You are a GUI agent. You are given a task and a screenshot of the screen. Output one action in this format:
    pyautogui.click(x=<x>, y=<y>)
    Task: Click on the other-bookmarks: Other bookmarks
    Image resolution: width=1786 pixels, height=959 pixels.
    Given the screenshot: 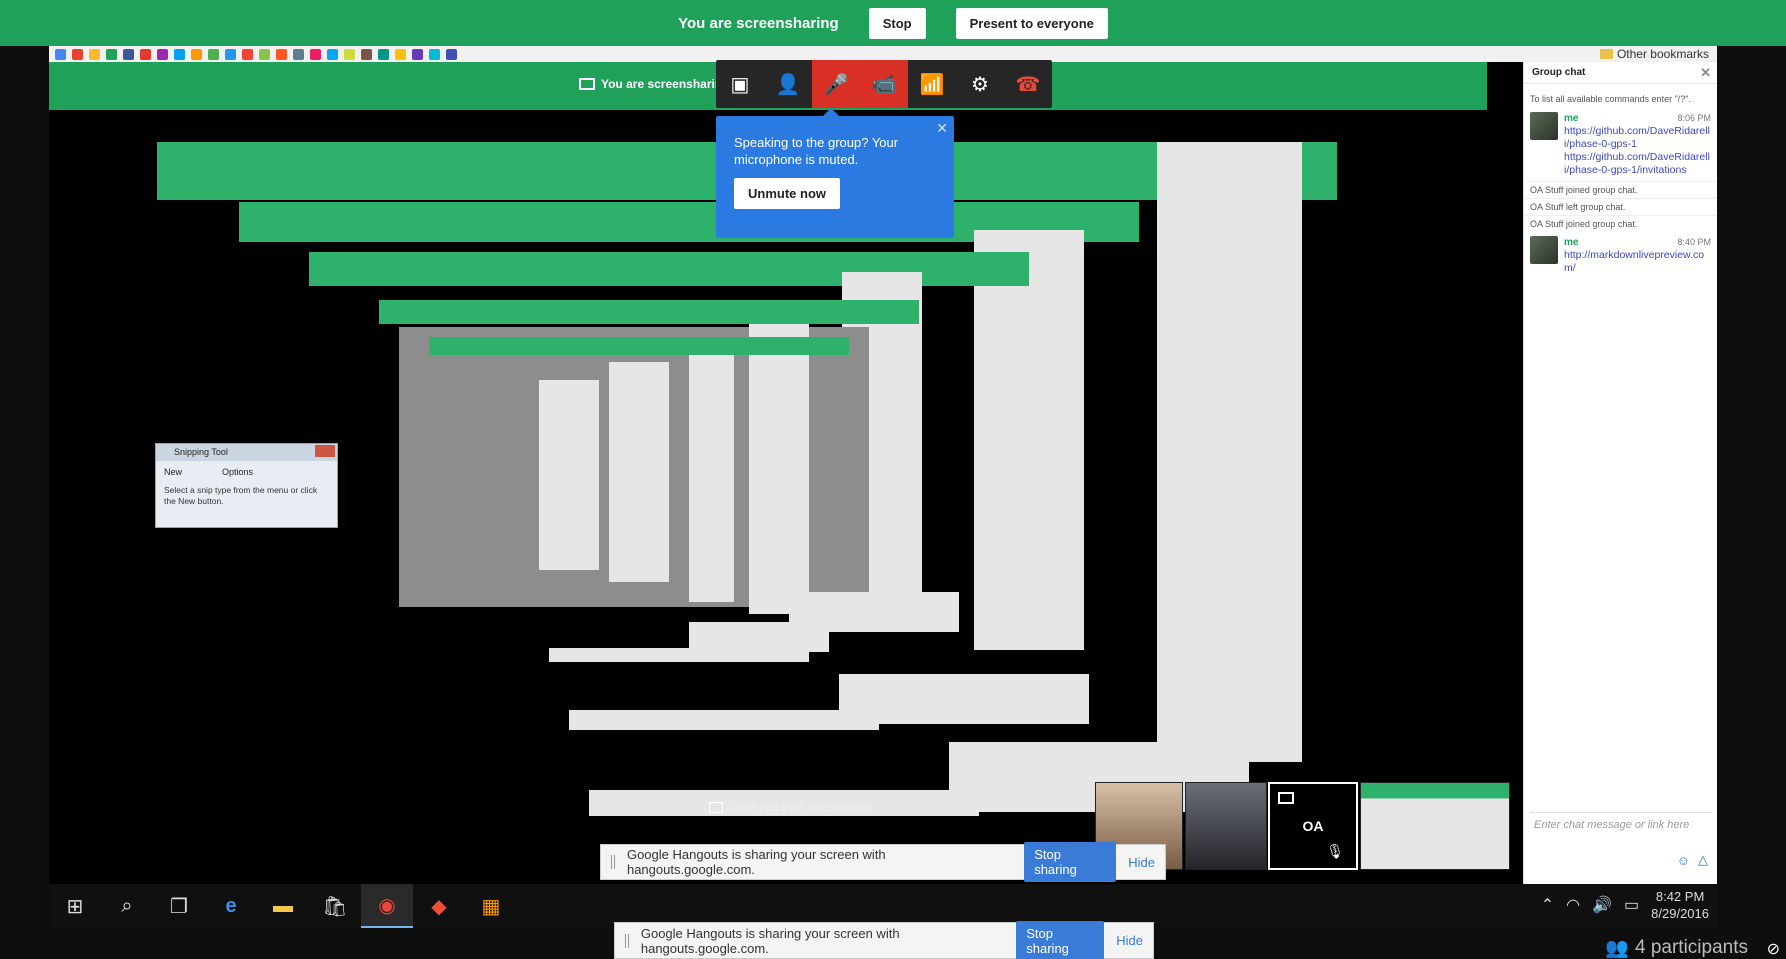 What is the action you would take?
    pyautogui.click(x=1654, y=54)
    